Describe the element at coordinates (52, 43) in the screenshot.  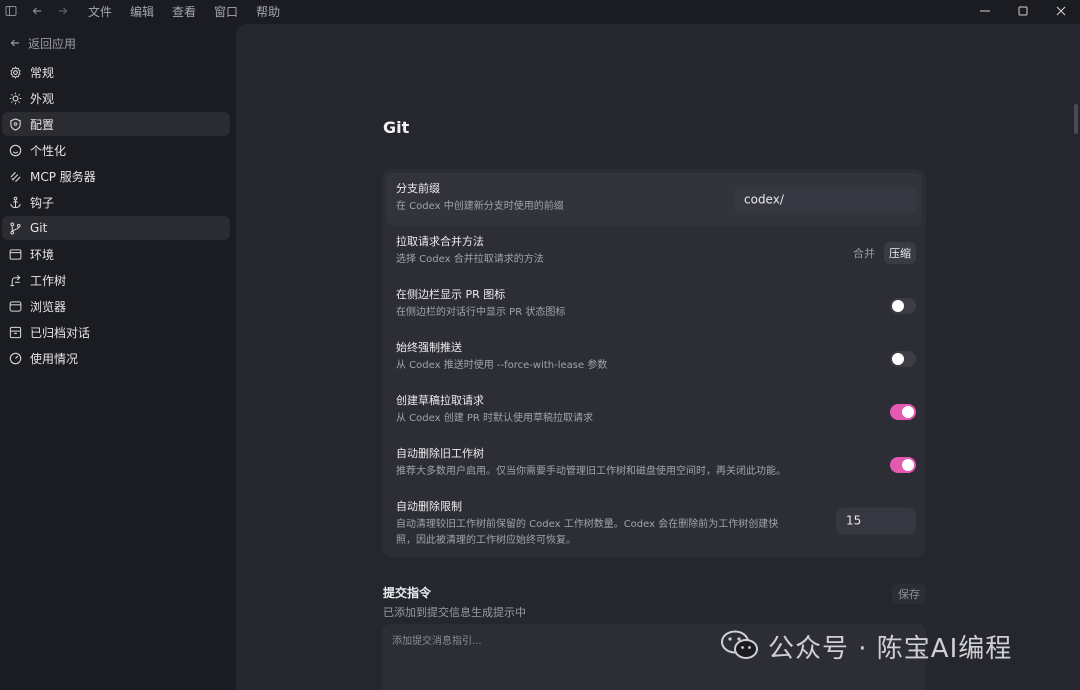
I see `back-to-app-label: 返回应用` at that location.